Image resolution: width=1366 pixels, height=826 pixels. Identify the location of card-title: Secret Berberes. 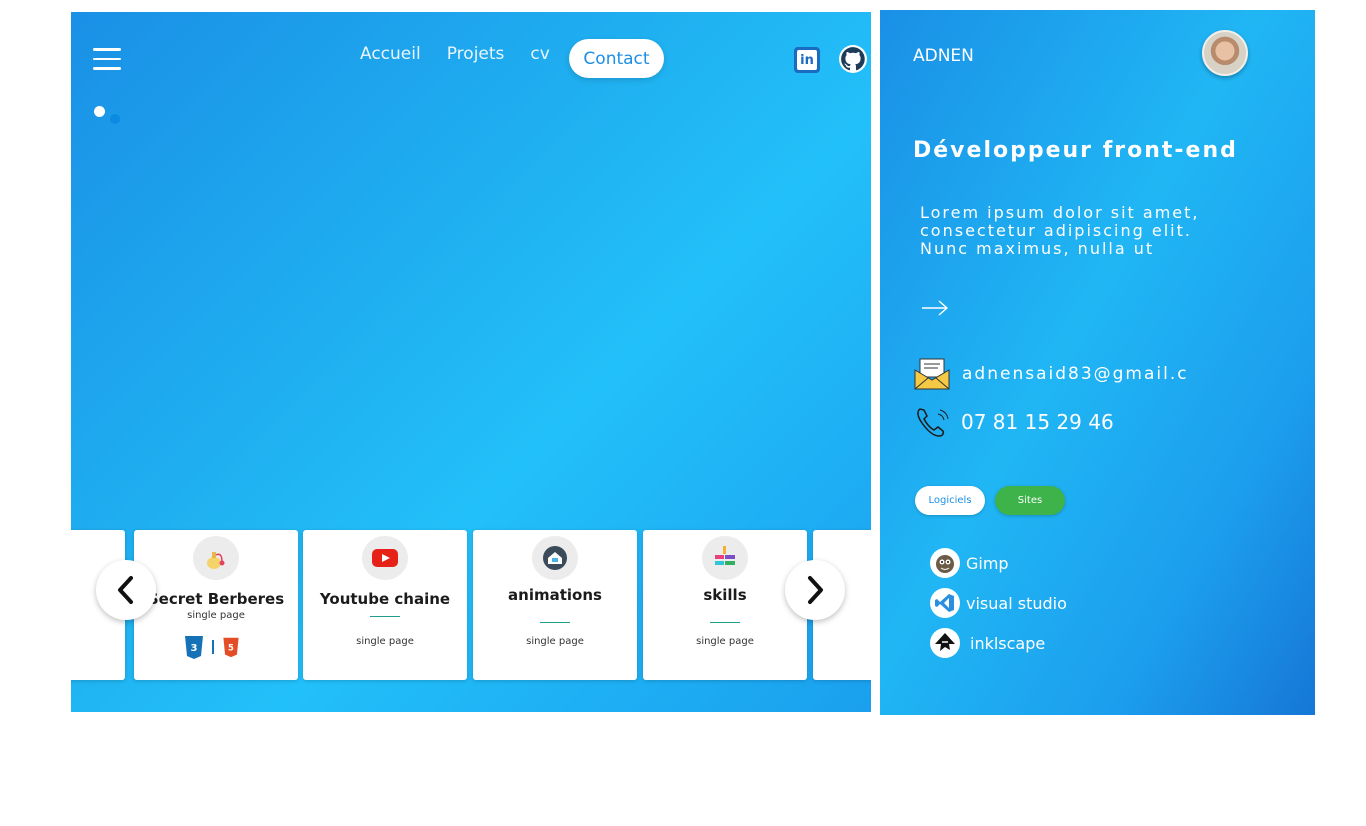
(216, 599).